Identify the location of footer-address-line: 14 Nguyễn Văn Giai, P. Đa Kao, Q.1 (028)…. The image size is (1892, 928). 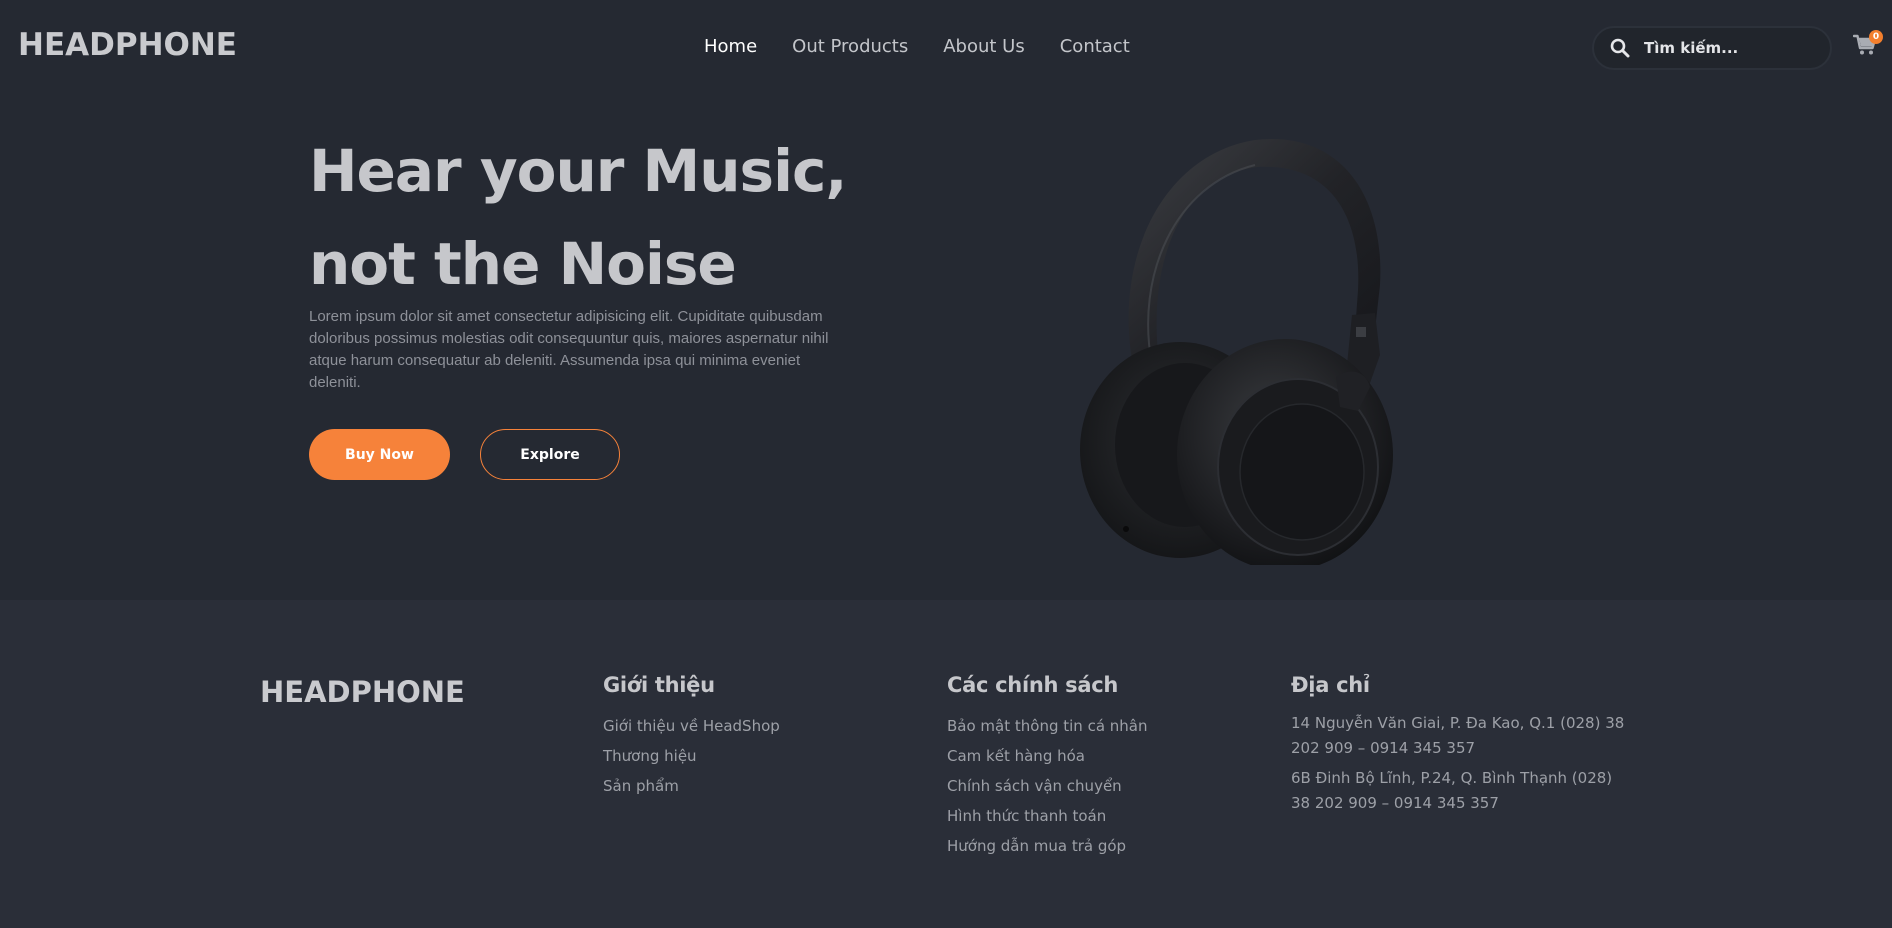
(1458, 735).